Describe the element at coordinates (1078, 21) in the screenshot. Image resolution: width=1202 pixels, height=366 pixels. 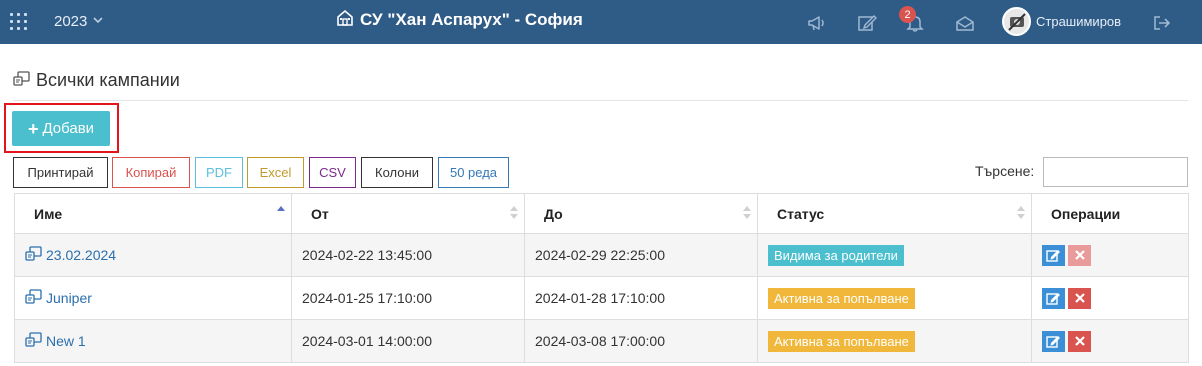
I see `username: Страшимиров` at that location.